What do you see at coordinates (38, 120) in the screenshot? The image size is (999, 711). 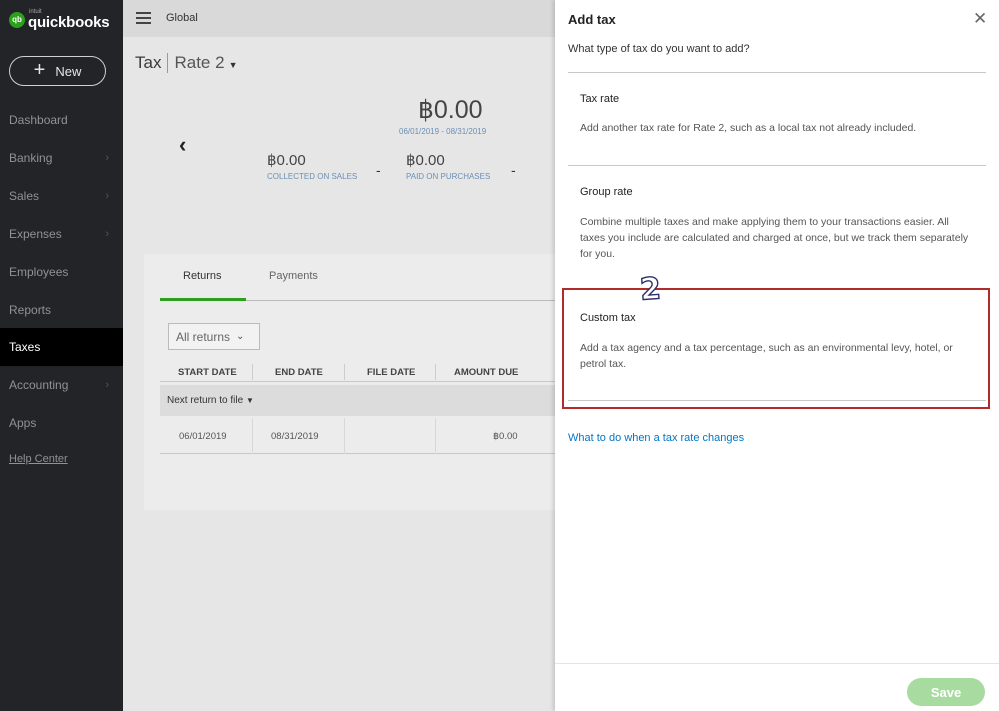 I see `sidebar-item-label: Dashboard` at bounding box center [38, 120].